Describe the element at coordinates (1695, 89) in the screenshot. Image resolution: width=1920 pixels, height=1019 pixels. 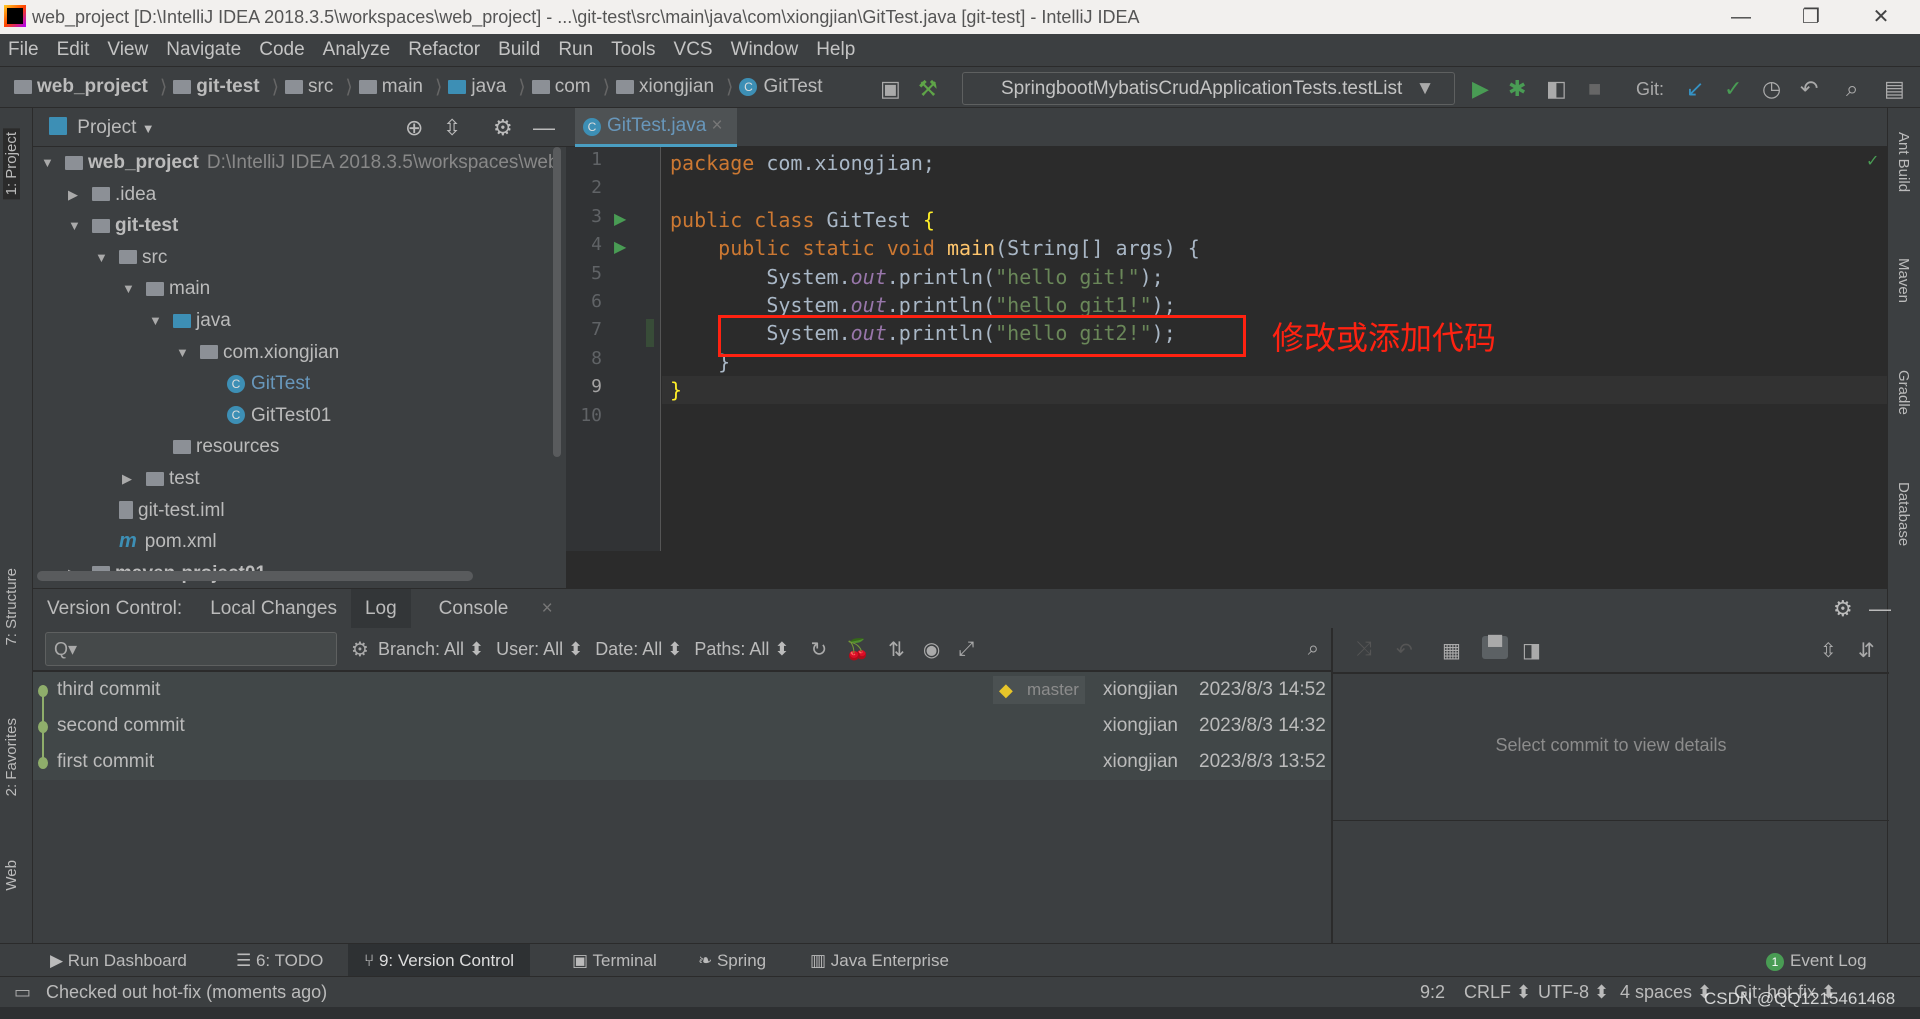
I see `git-update-icon: ↙` at that location.